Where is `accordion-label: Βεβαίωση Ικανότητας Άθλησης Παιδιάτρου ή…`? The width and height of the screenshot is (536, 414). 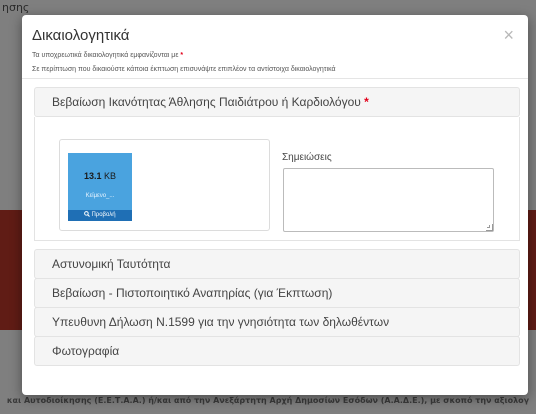
accordion-label: Βεβαίωση Ικανότητας Άθλησης Παιδιάτρου ή… is located at coordinates (210, 102).